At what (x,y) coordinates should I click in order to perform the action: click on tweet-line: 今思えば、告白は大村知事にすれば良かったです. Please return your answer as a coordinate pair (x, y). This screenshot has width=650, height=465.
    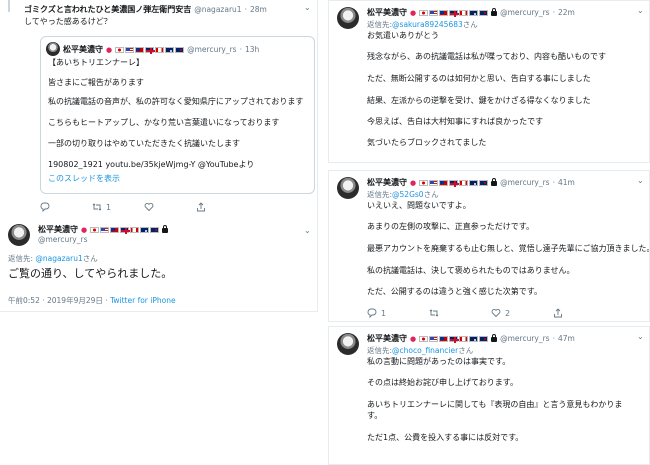
    Looking at the image, I should click on (455, 121).